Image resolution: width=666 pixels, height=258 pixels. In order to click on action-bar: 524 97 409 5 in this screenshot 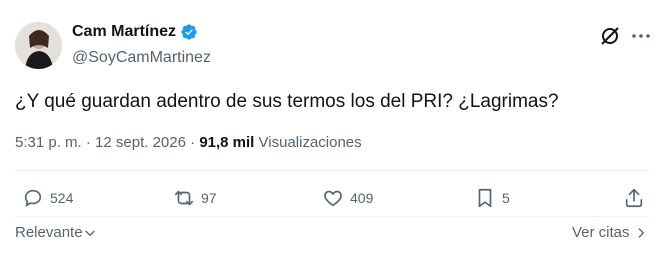, I will do `click(333, 198)`.